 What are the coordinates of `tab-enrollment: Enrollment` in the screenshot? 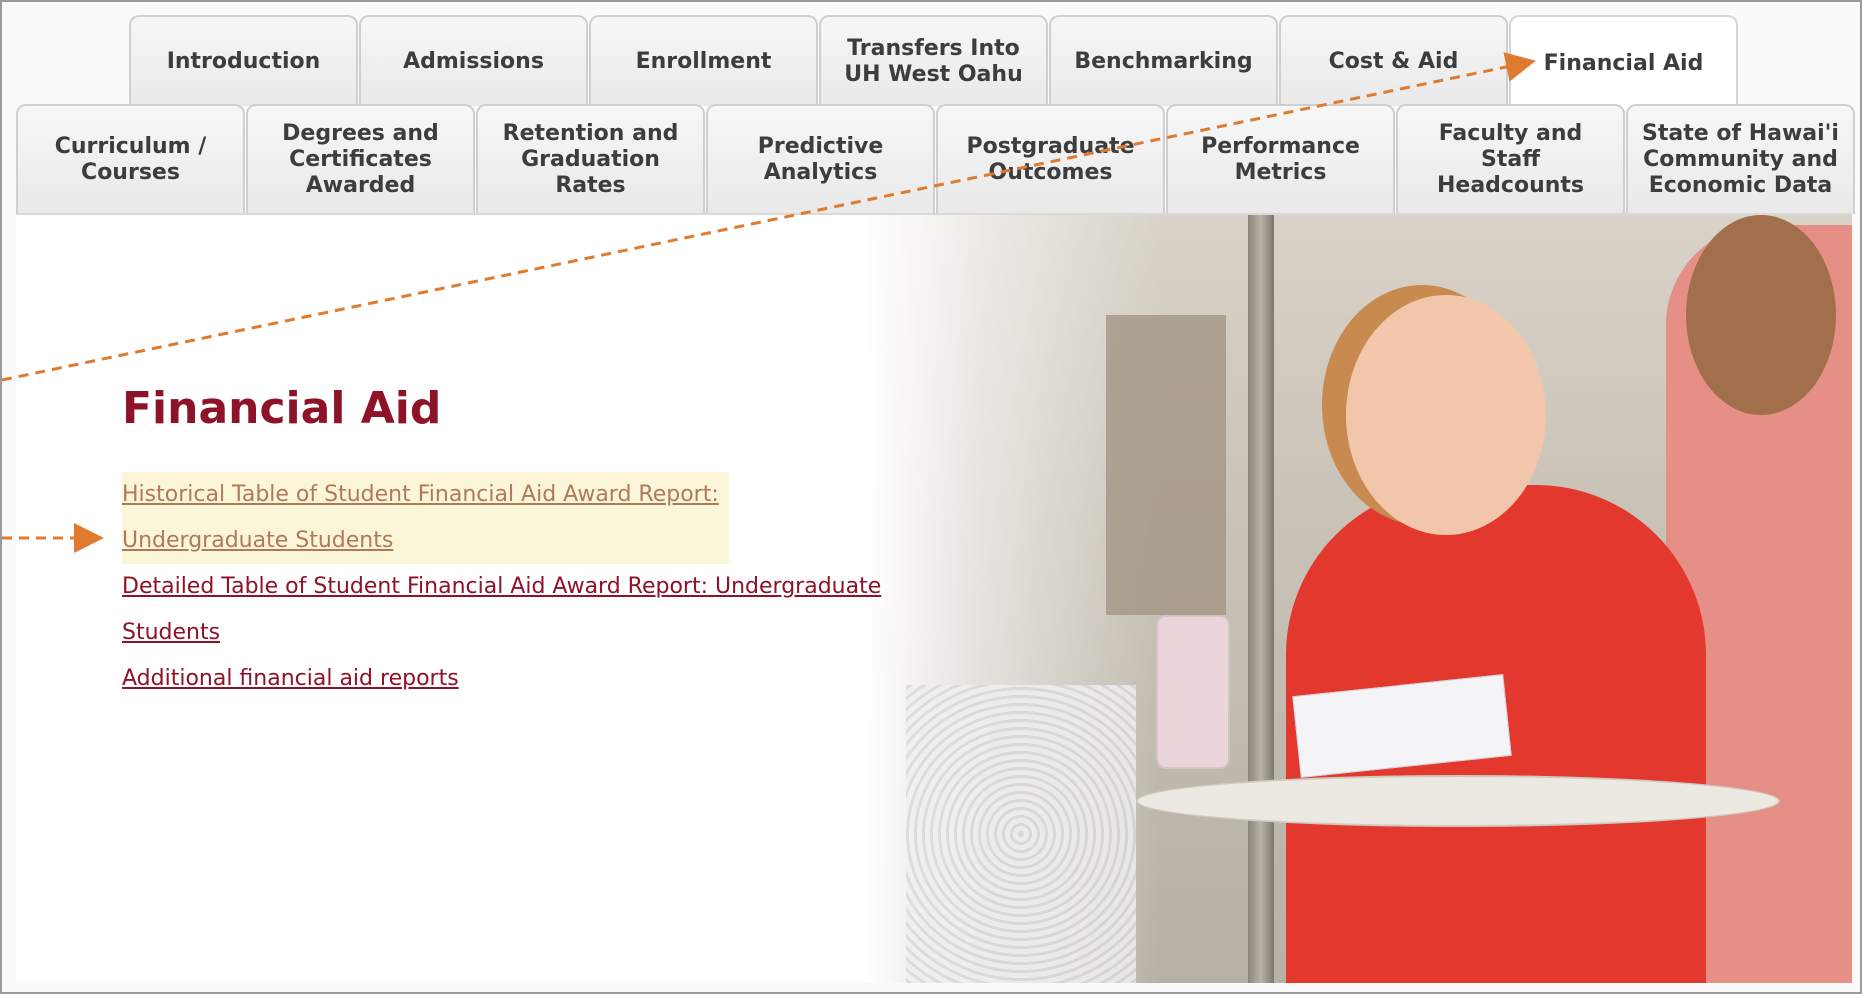 It's located at (703, 60).